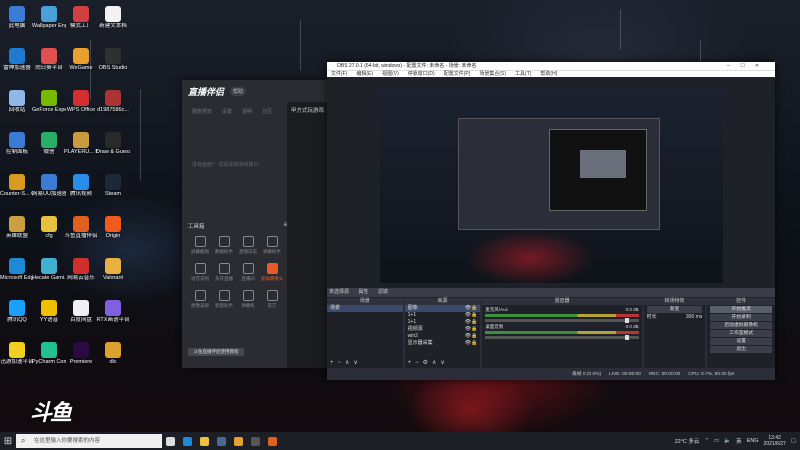 This screenshot has width=800, height=450. I want to click on taskbar-search-input: 在这里输入你要搜索的内容, so click(89, 441).